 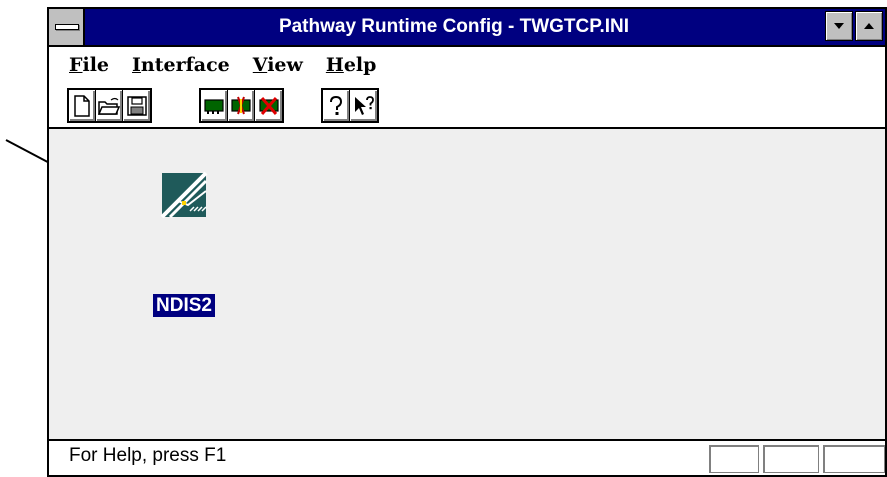 I want to click on maximize-icon, so click(x=869, y=26).